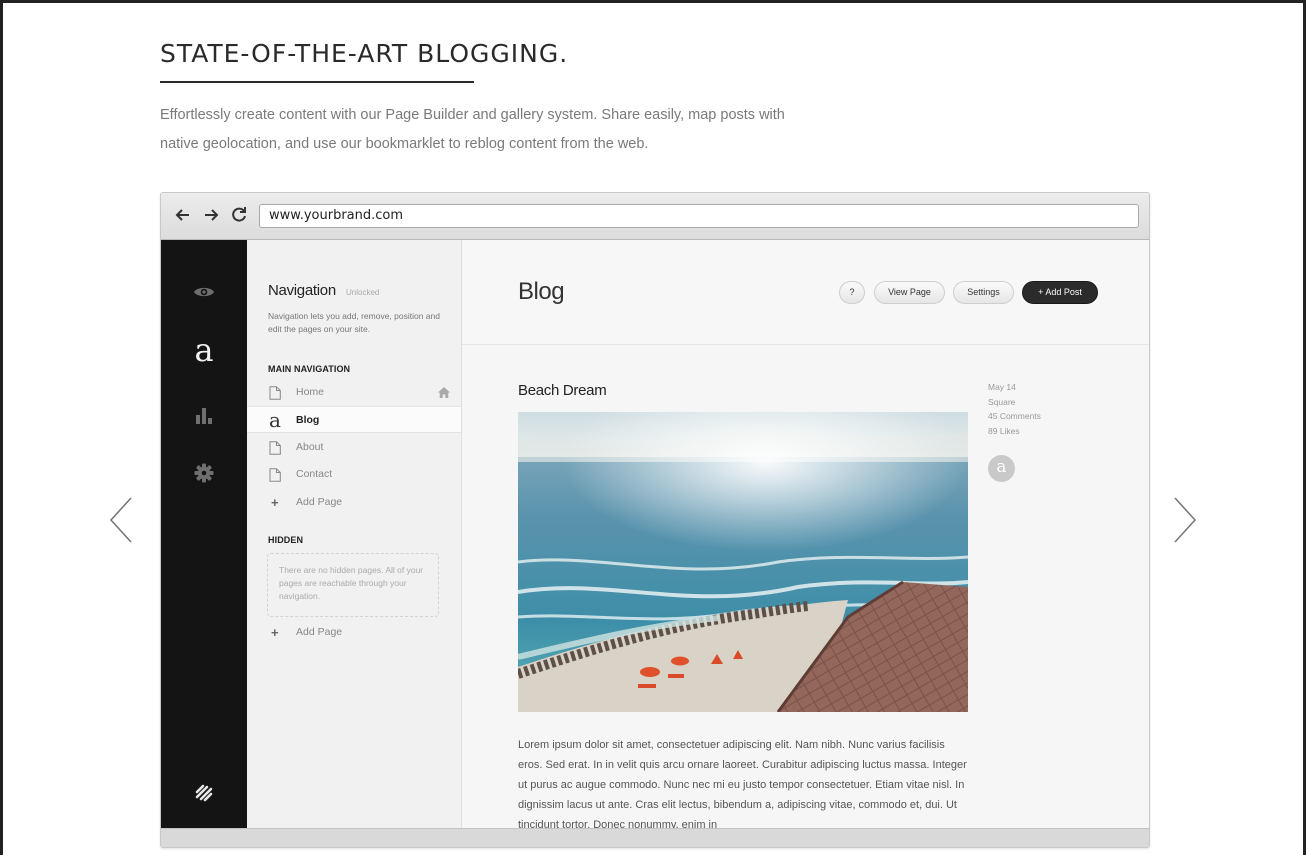  What do you see at coordinates (1014, 431) in the screenshot?
I see `post-likes: 89 Likes` at bounding box center [1014, 431].